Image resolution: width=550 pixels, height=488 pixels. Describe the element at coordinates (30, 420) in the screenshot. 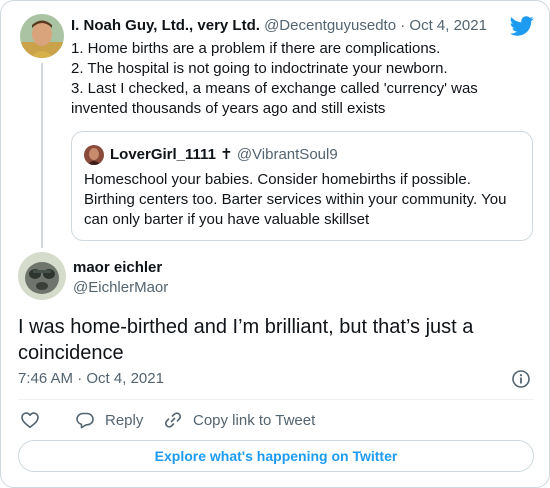

I see `heart-icon` at that location.